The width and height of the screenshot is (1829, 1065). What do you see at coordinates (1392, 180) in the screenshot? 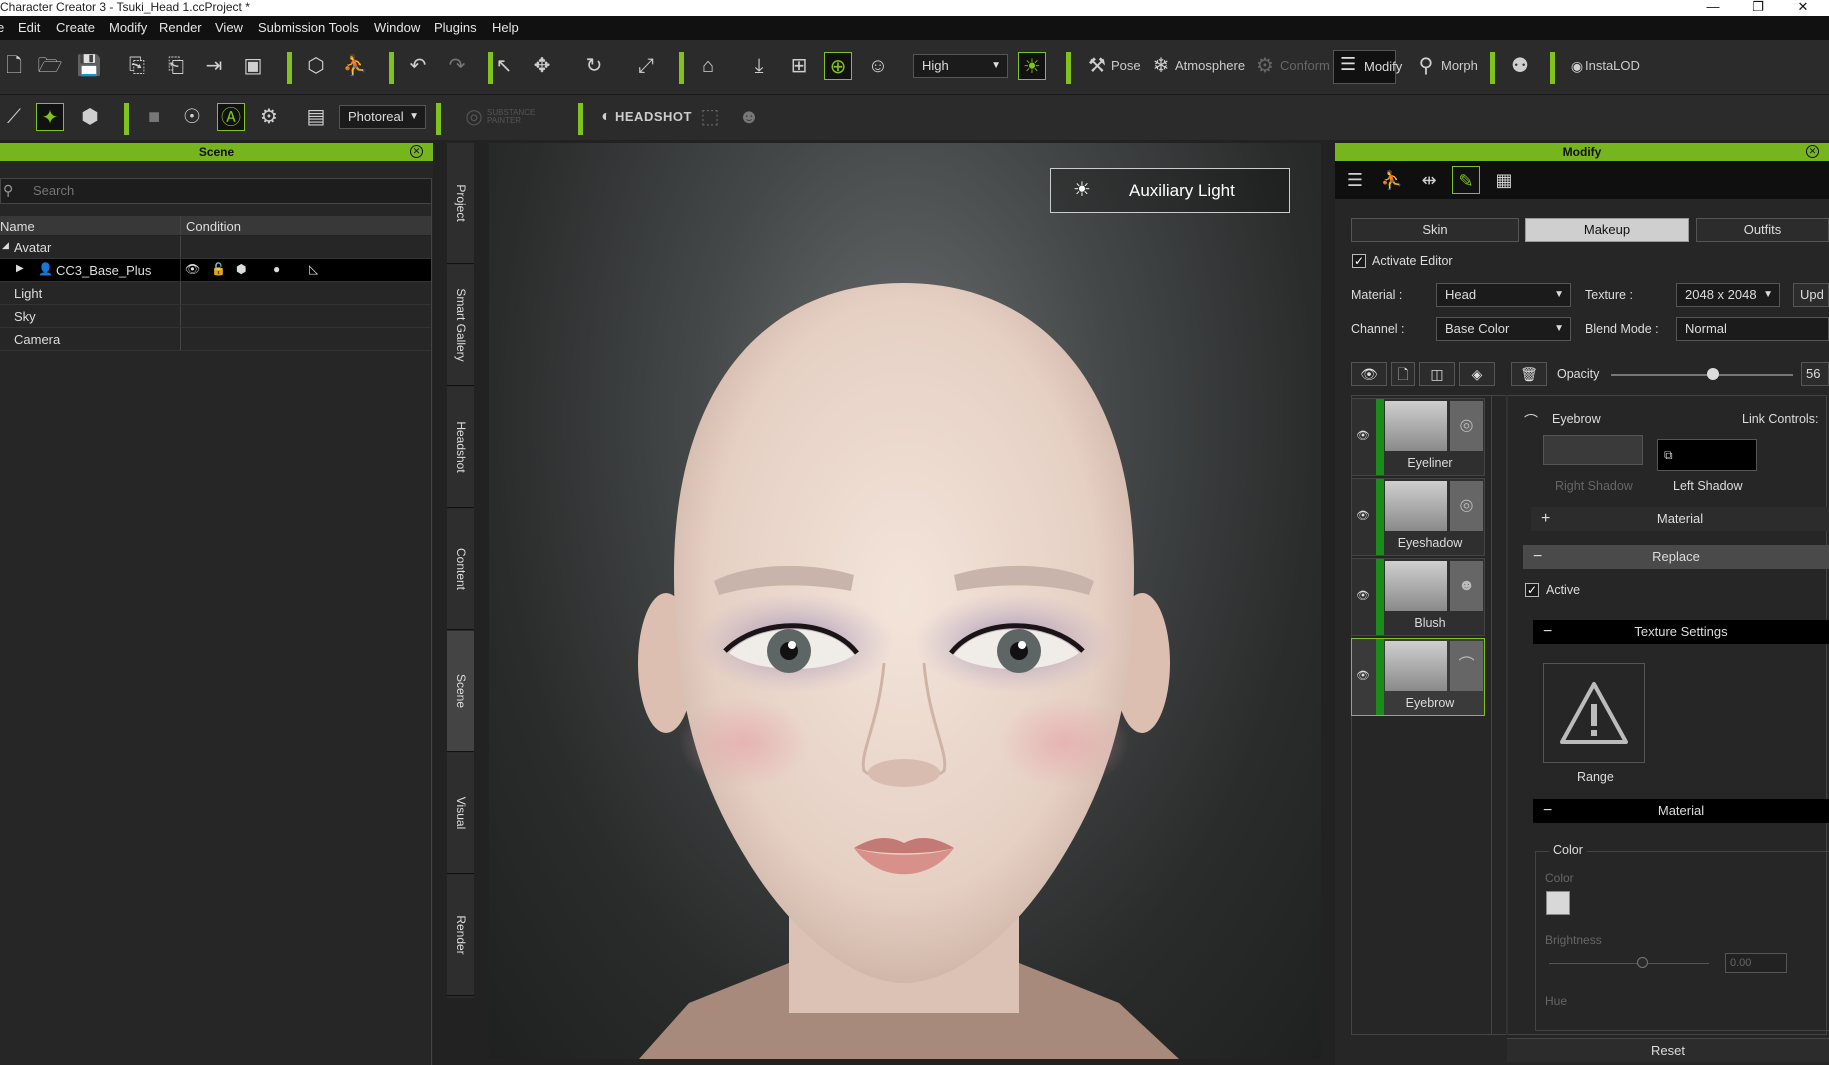
I see `motion-icon: ⛹` at bounding box center [1392, 180].